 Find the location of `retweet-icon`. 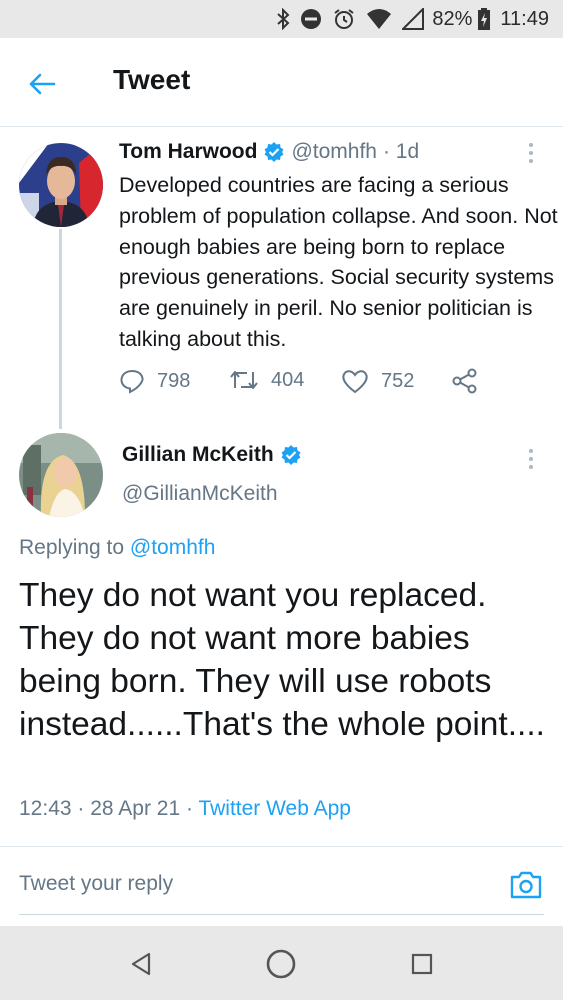

retweet-icon is located at coordinates (244, 380).